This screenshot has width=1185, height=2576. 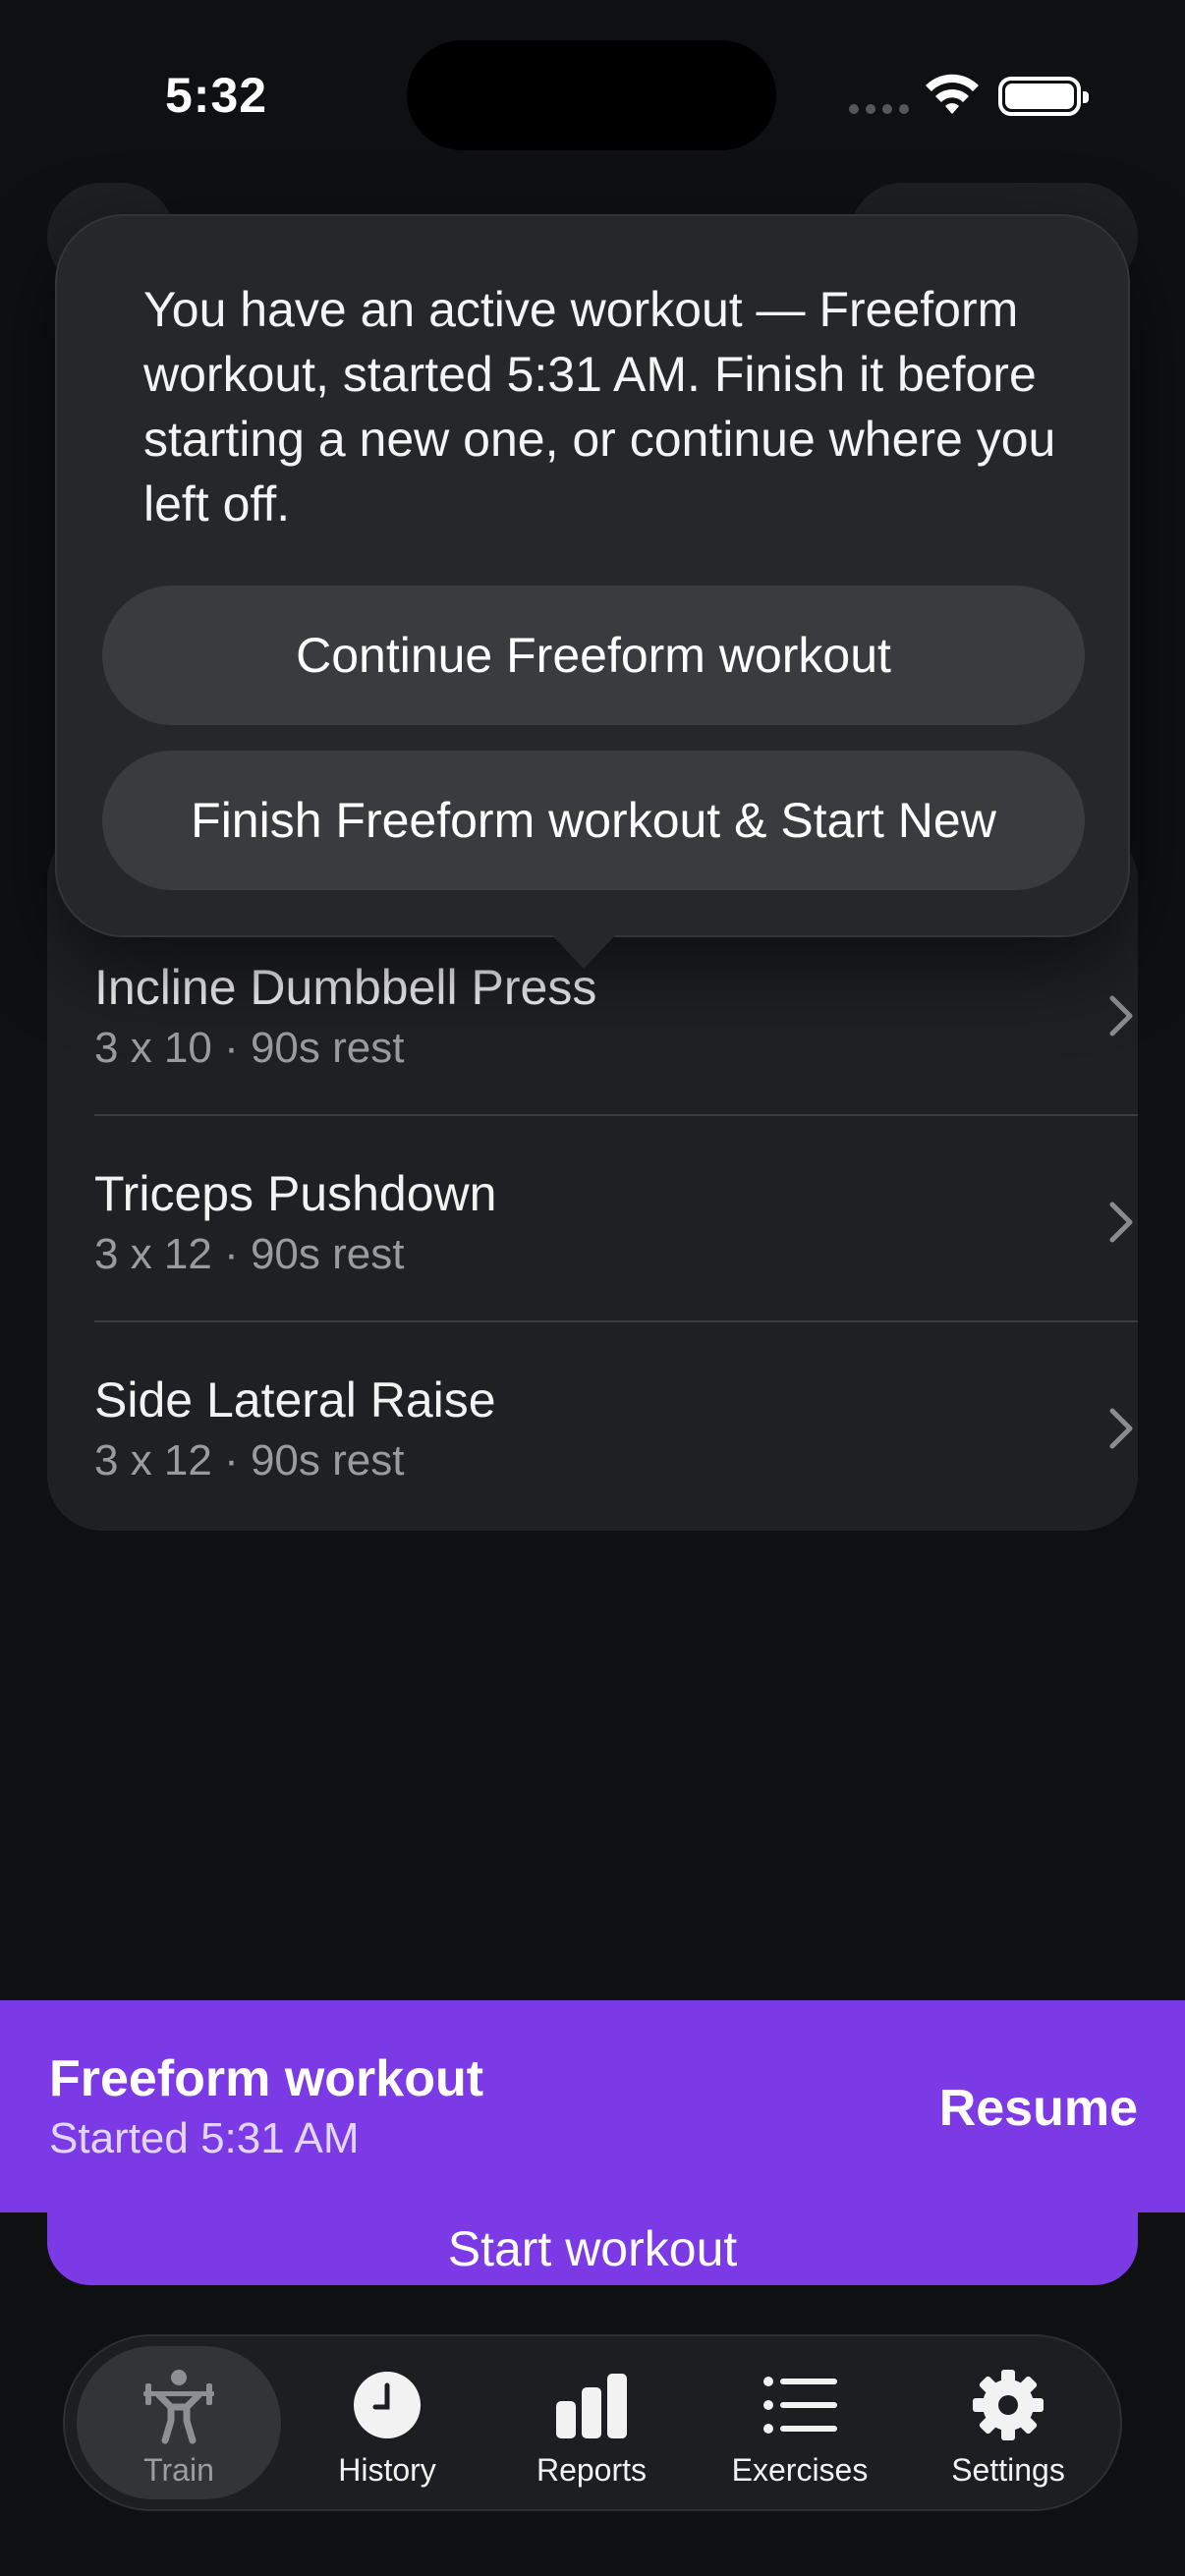 I want to click on resume-button: Resume, so click(x=1038, y=2108).